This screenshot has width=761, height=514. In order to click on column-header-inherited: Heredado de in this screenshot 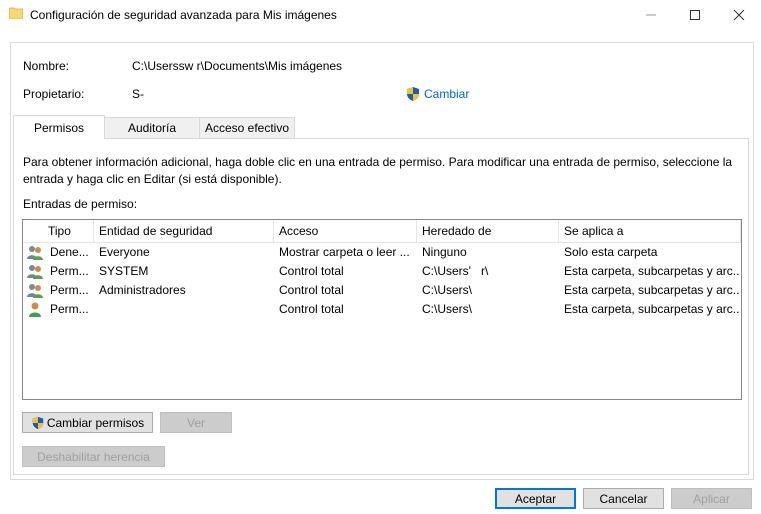, I will do `click(488, 231)`.